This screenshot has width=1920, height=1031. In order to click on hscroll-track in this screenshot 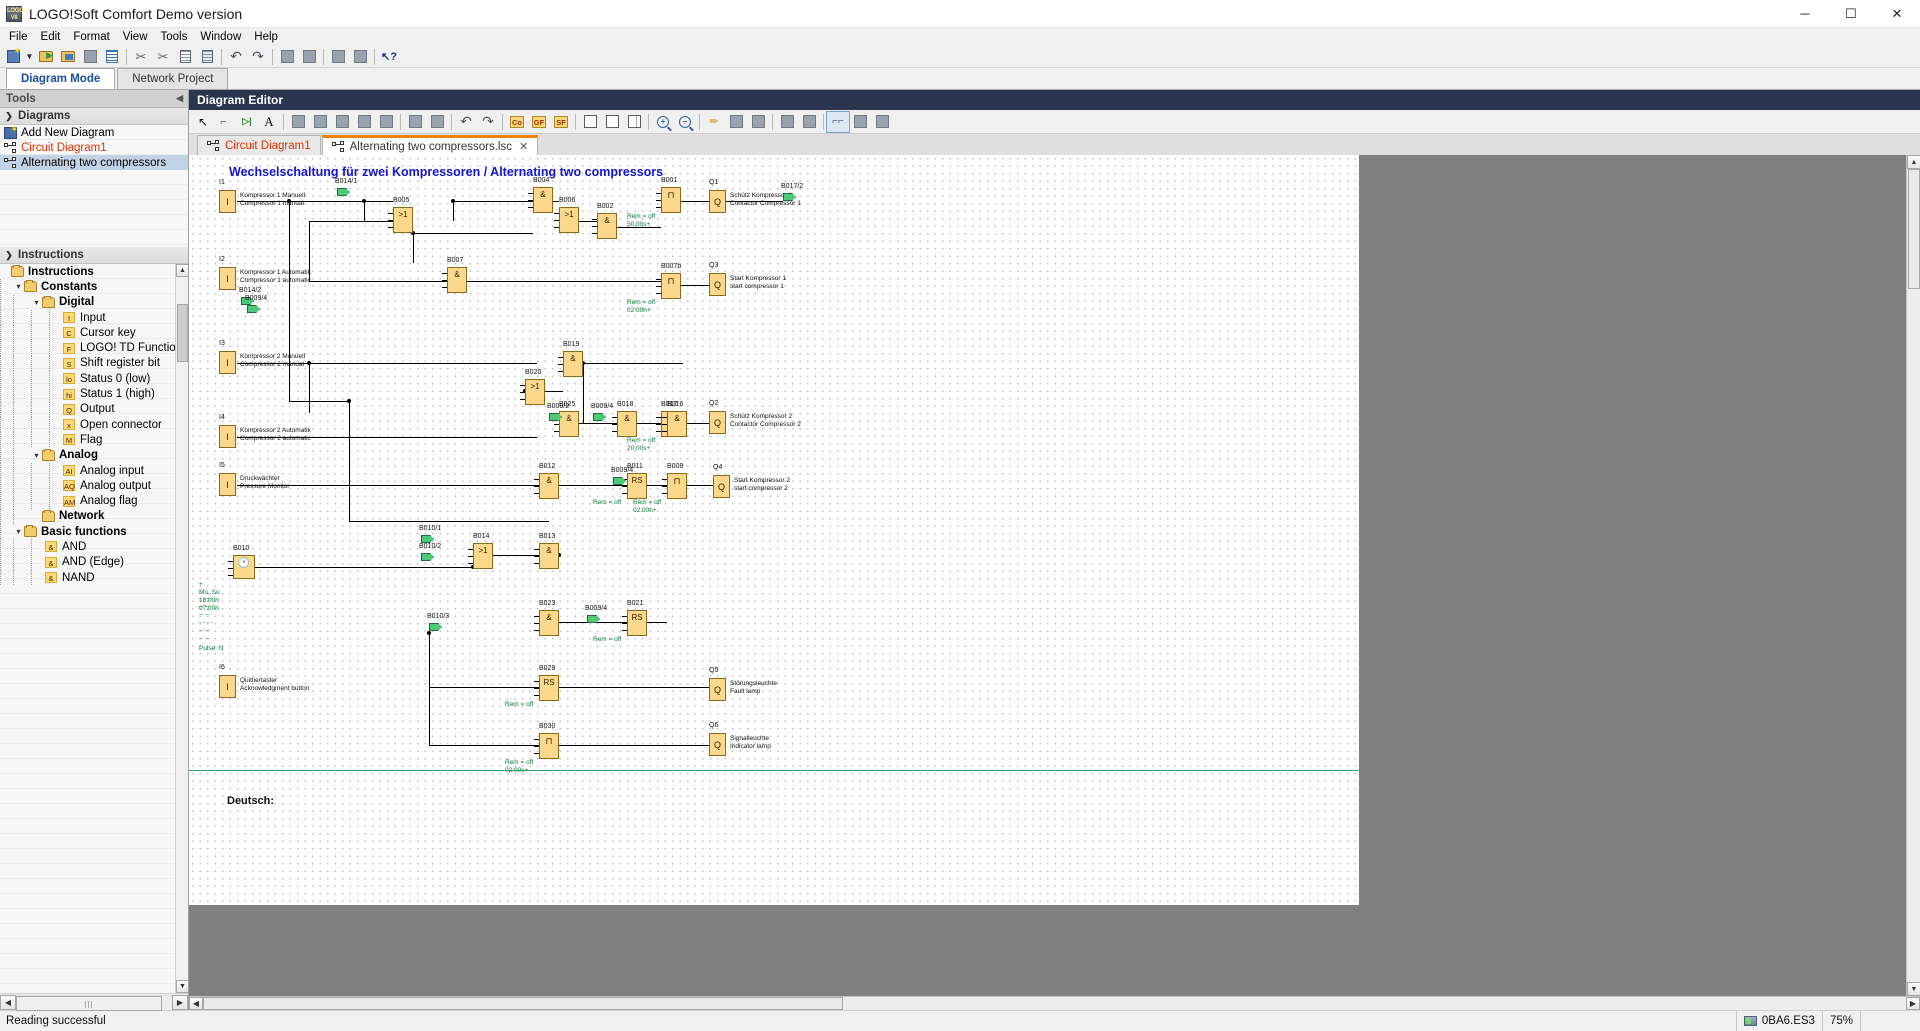, I will do `click(94, 1002)`.